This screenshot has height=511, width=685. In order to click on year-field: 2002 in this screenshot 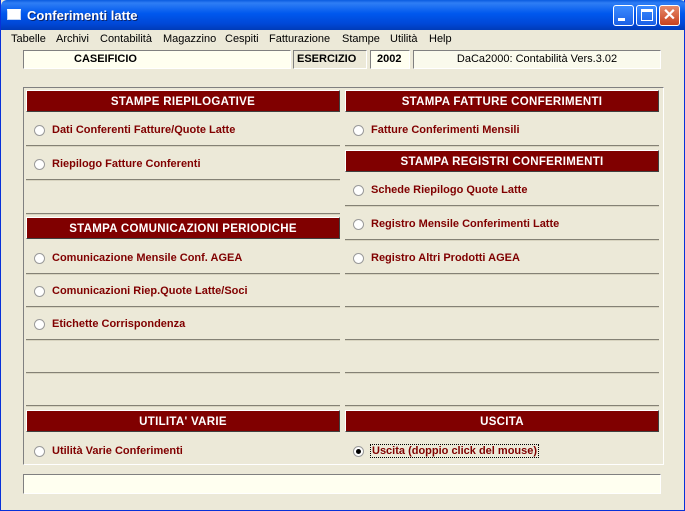, I will do `click(390, 59)`.